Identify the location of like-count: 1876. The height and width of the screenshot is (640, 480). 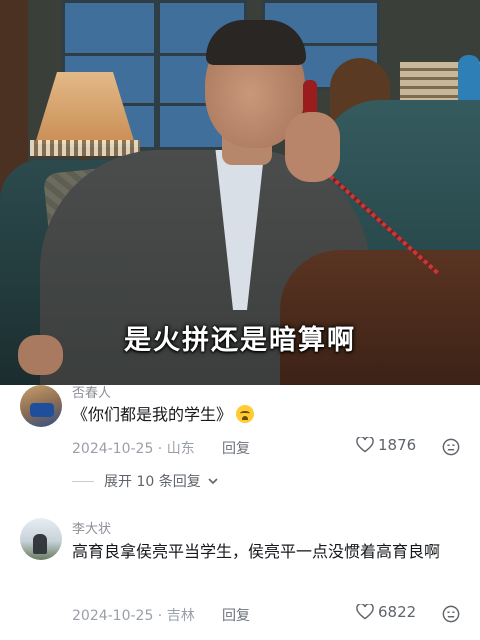
(397, 445).